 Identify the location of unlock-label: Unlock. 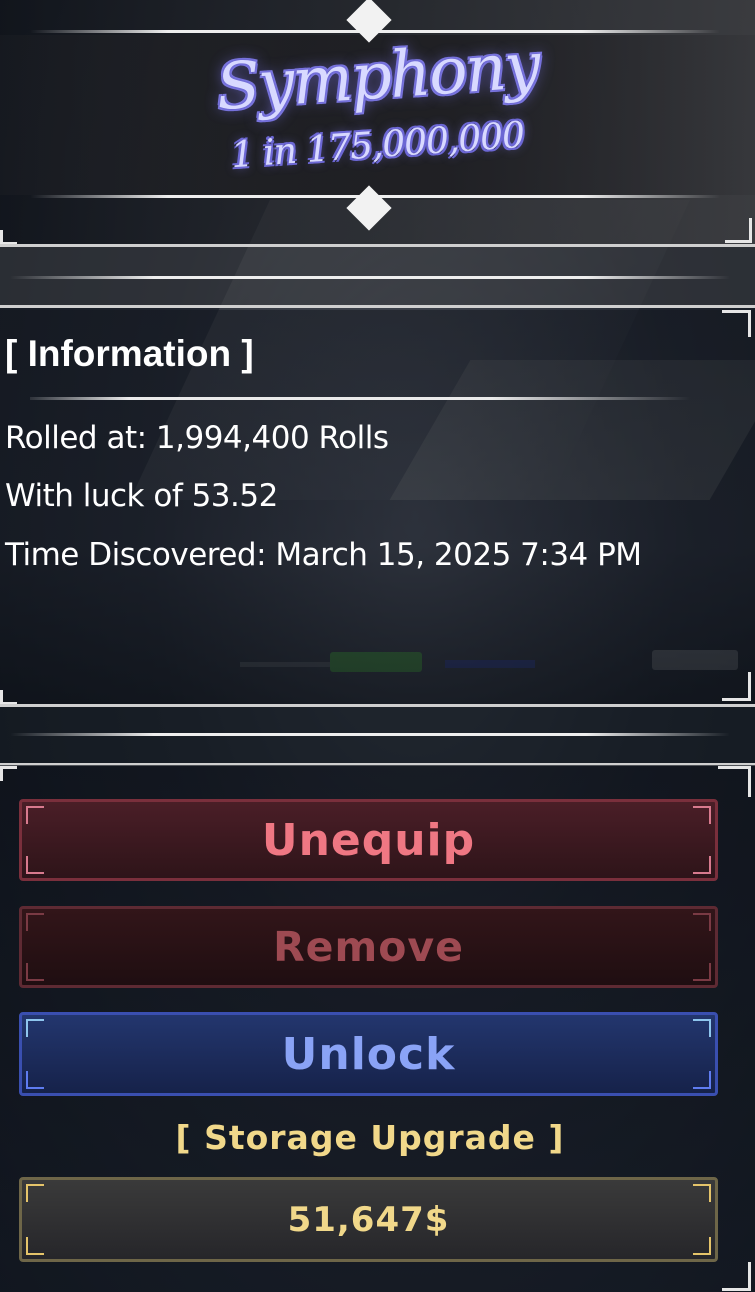
(368, 1054).